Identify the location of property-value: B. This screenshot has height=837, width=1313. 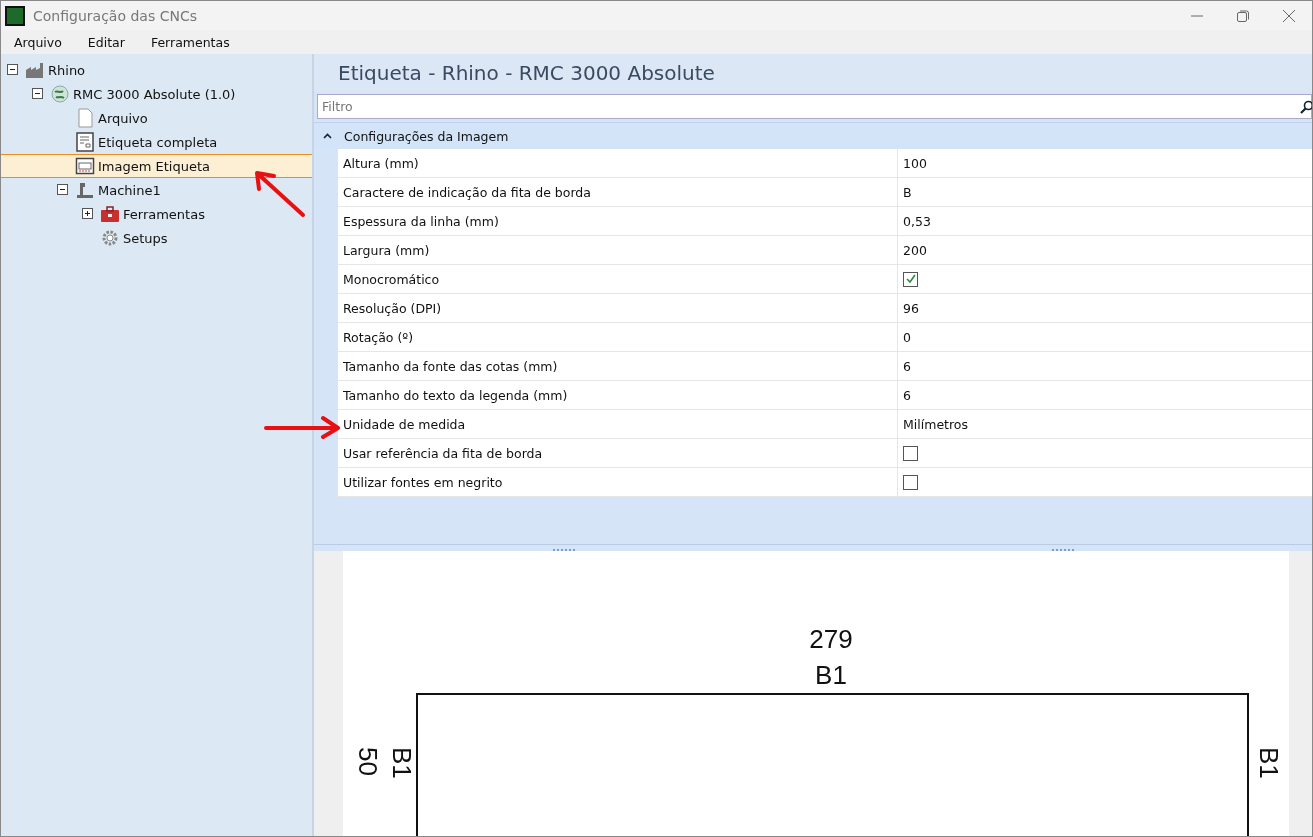
(907, 192).